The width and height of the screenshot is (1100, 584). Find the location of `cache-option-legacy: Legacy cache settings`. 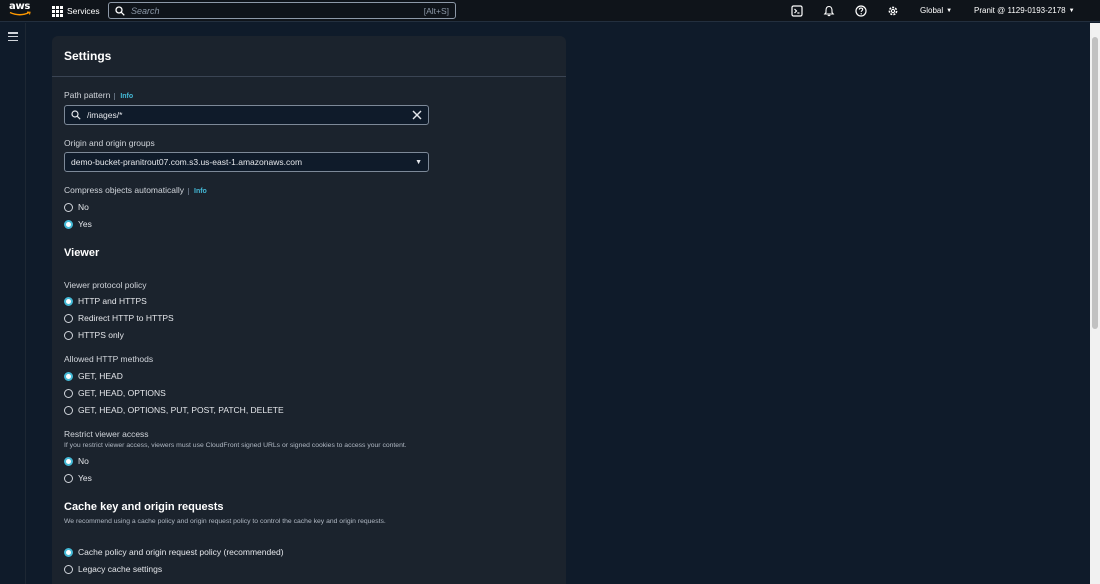

cache-option-legacy: Legacy cache settings is located at coordinates (113, 569).